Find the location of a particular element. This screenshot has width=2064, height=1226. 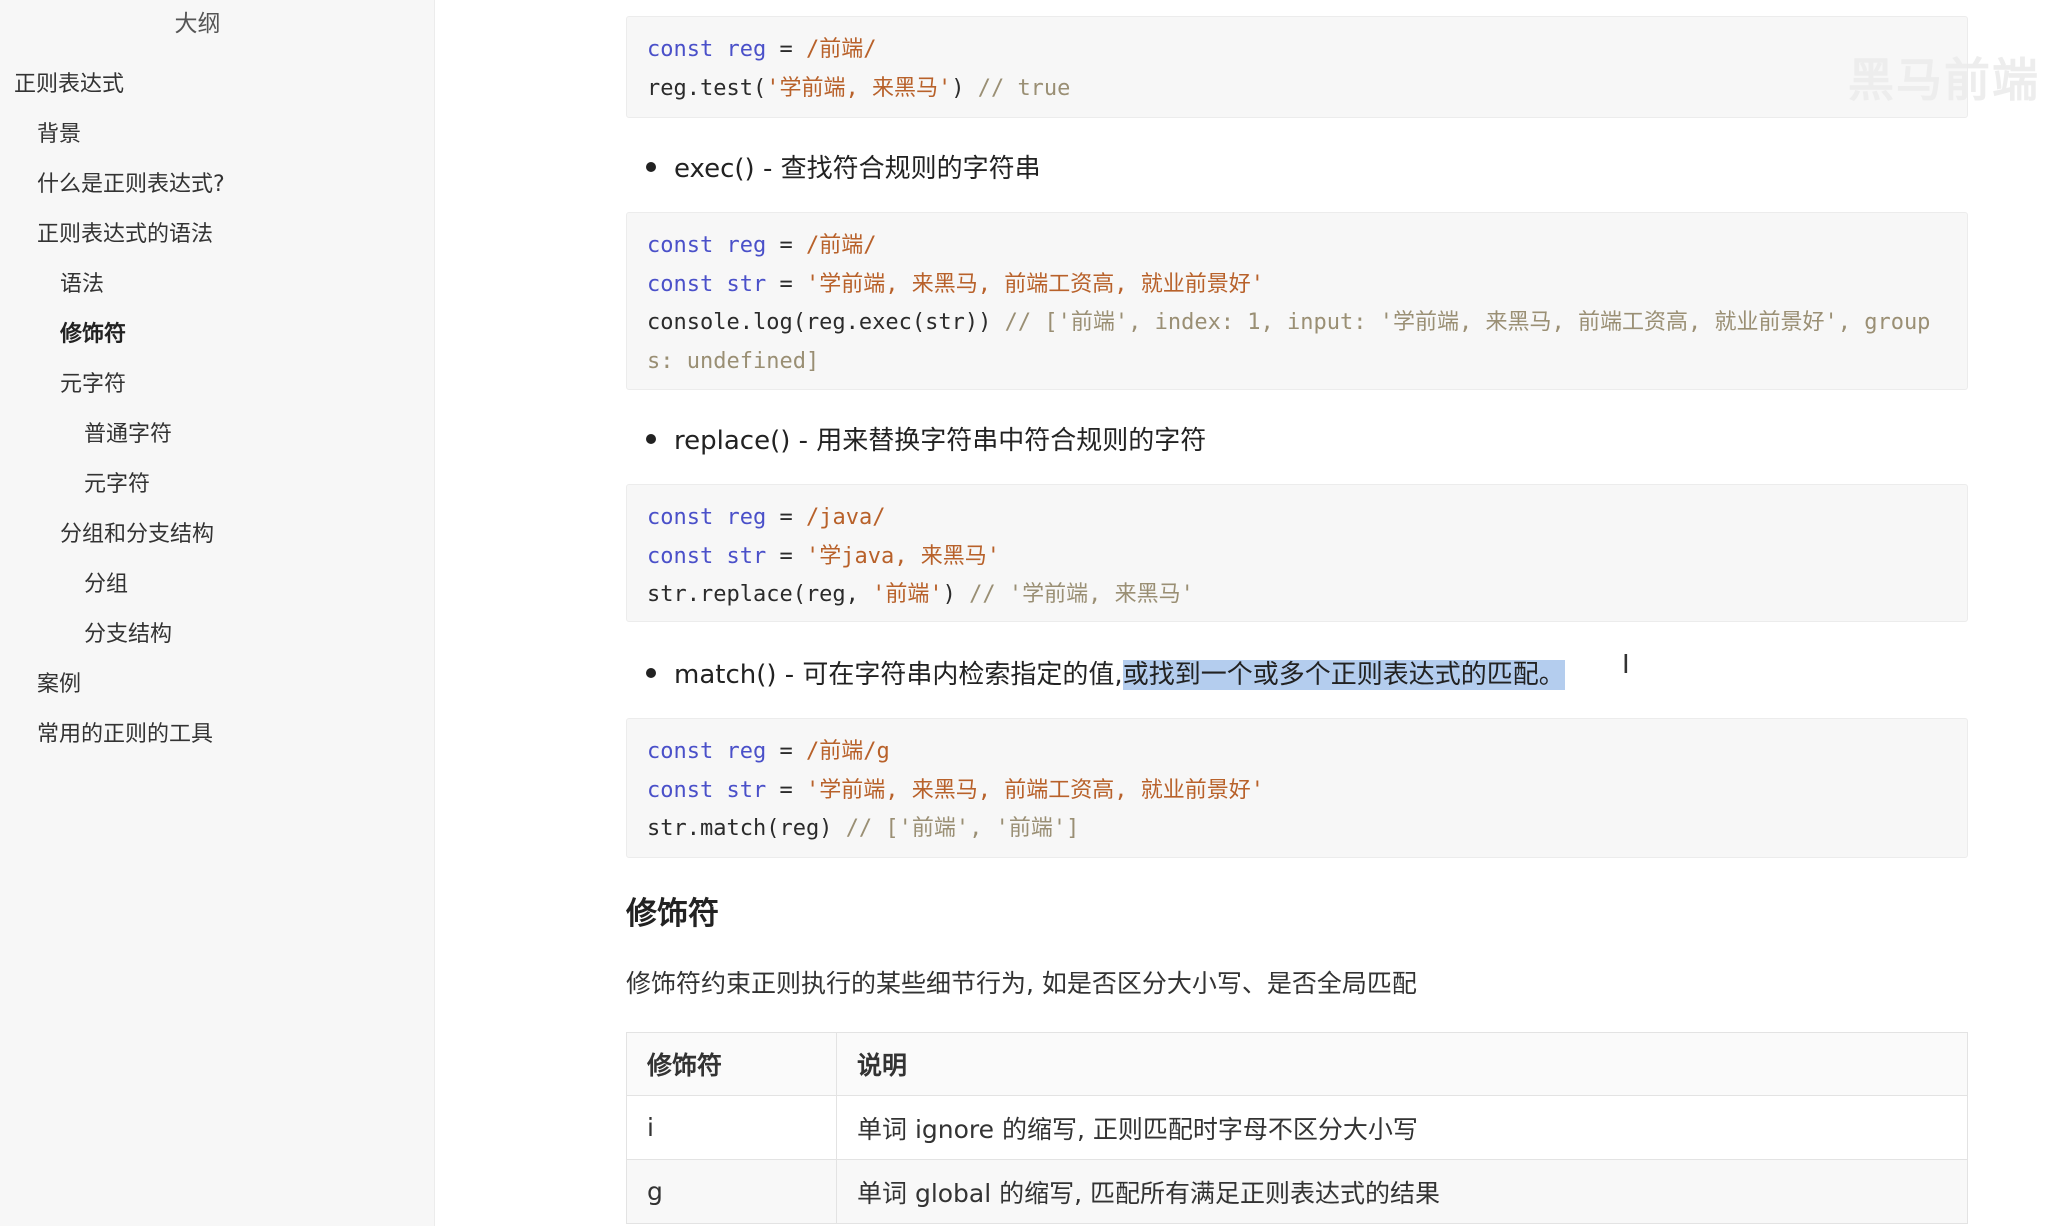

code-text: console.log(reg.exec(str)) is located at coordinates (826, 322).